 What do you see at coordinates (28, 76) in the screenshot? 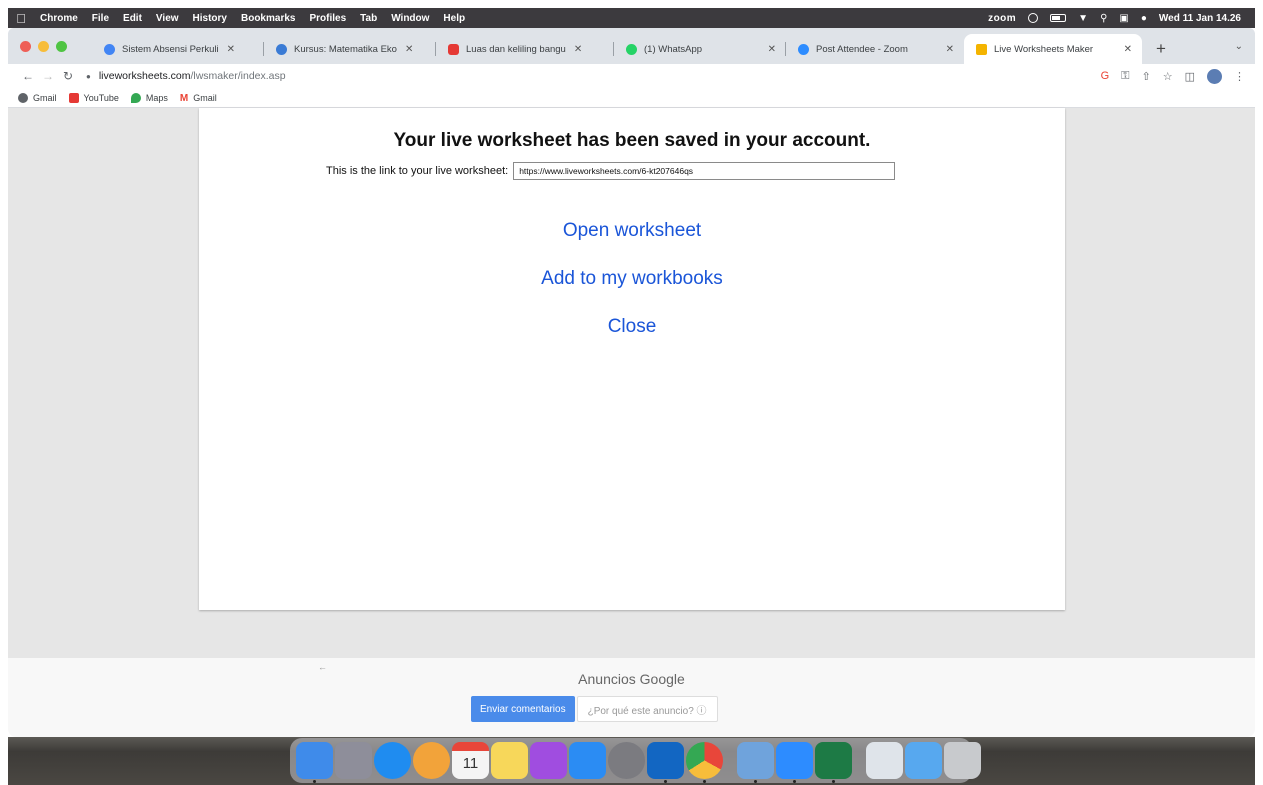
I see `back-arrow-icon: ←` at bounding box center [28, 76].